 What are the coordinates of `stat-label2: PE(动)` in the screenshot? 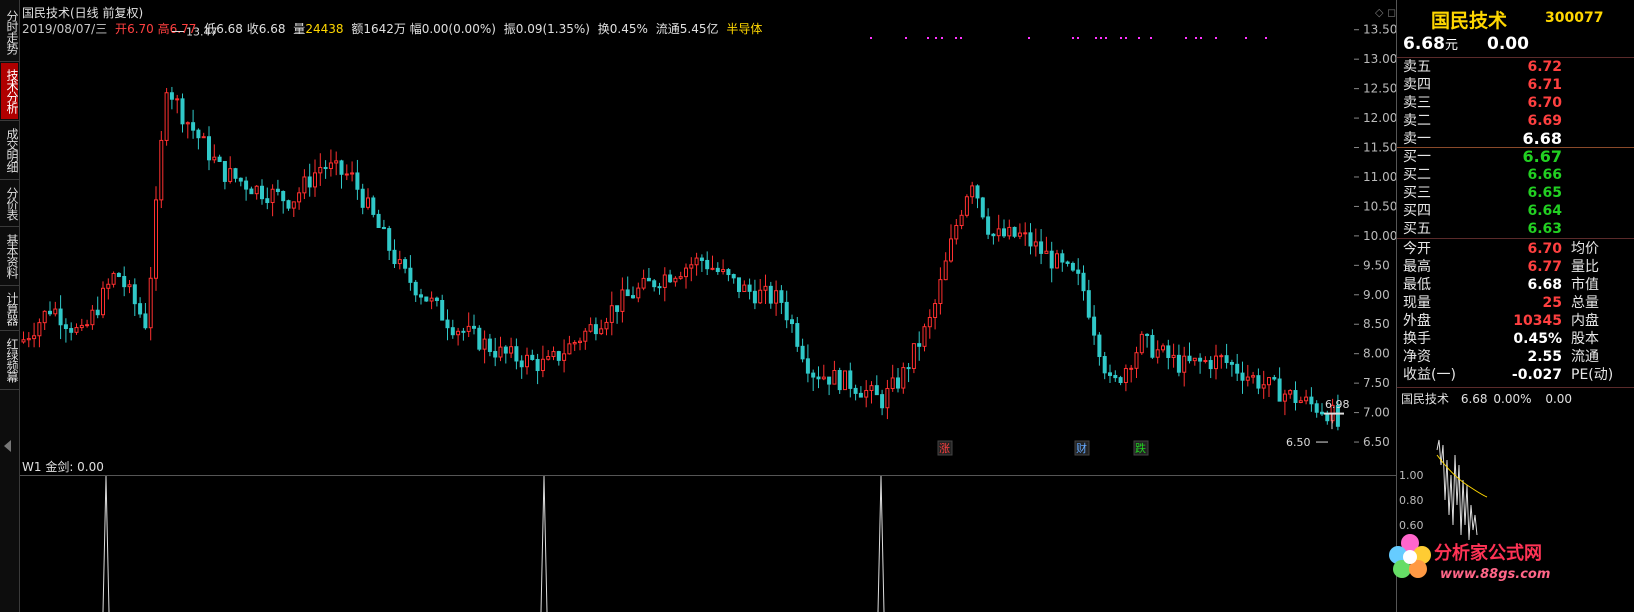 It's located at (1592, 375).